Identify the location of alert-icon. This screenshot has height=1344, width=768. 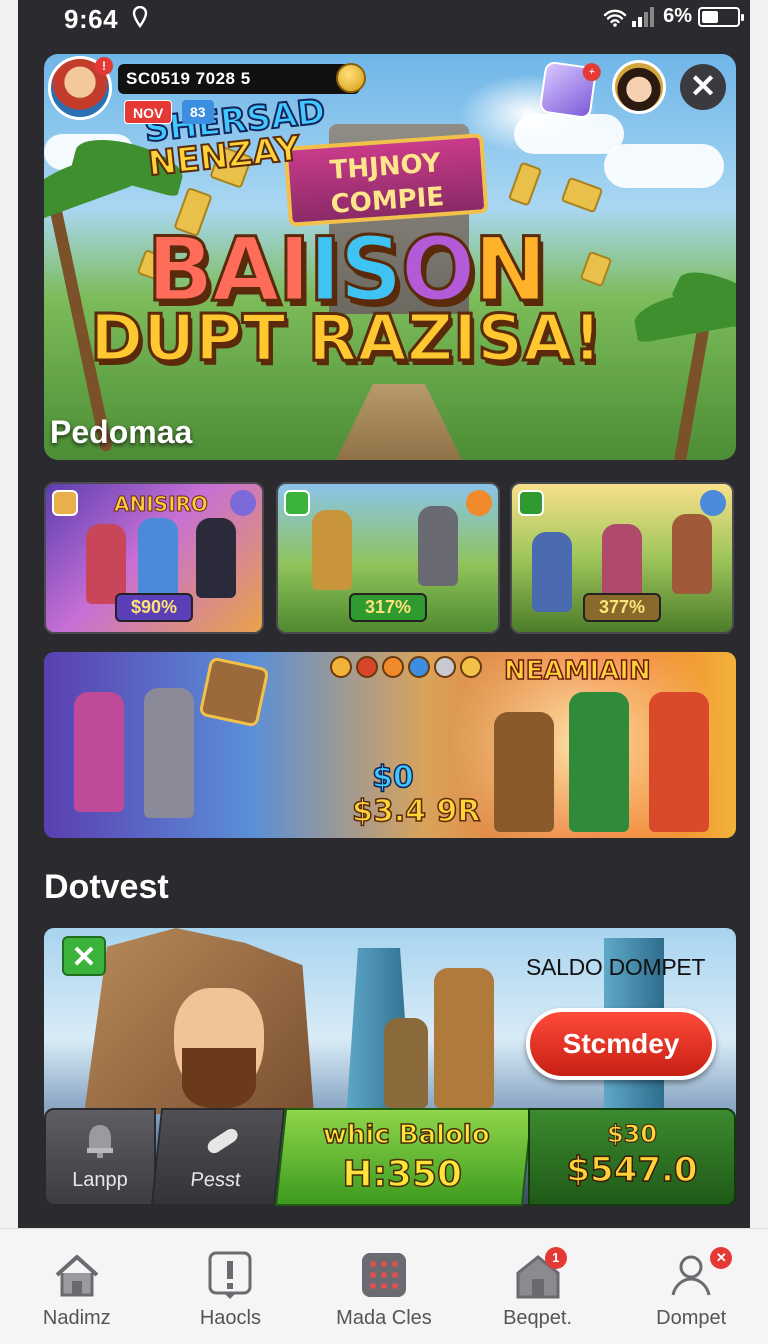
(230, 1275).